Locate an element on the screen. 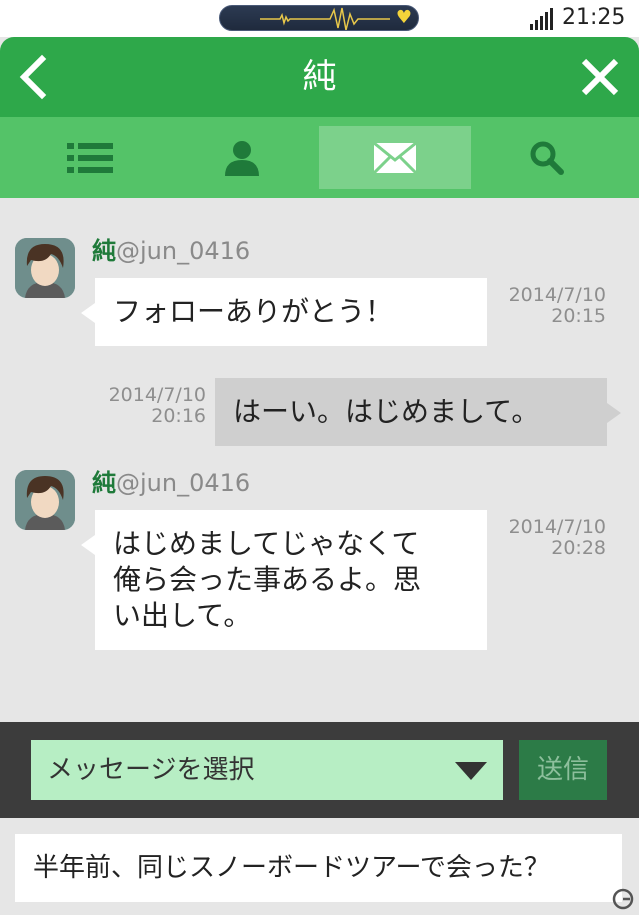  waveform-icon is located at coordinates (325, 18).